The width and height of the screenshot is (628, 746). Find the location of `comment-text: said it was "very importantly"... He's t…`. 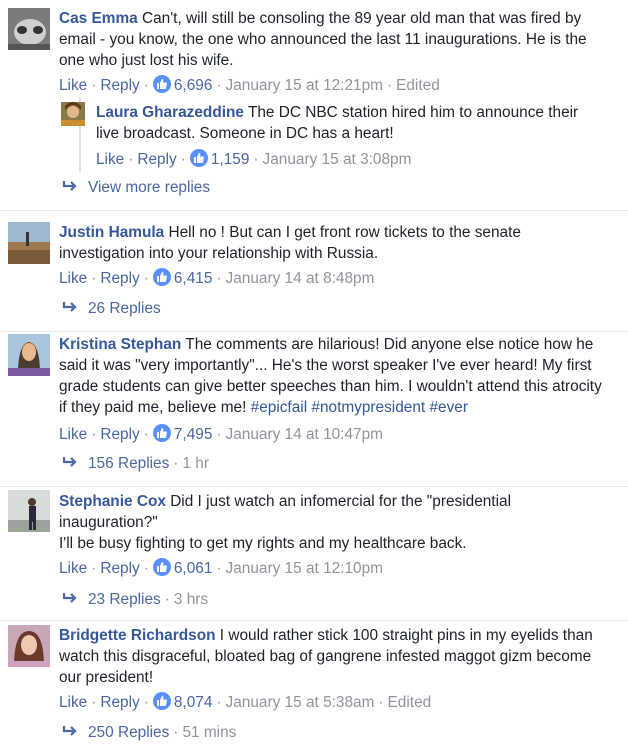

comment-text: said it was "very importantly"... He's t… is located at coordinates (325, 365).